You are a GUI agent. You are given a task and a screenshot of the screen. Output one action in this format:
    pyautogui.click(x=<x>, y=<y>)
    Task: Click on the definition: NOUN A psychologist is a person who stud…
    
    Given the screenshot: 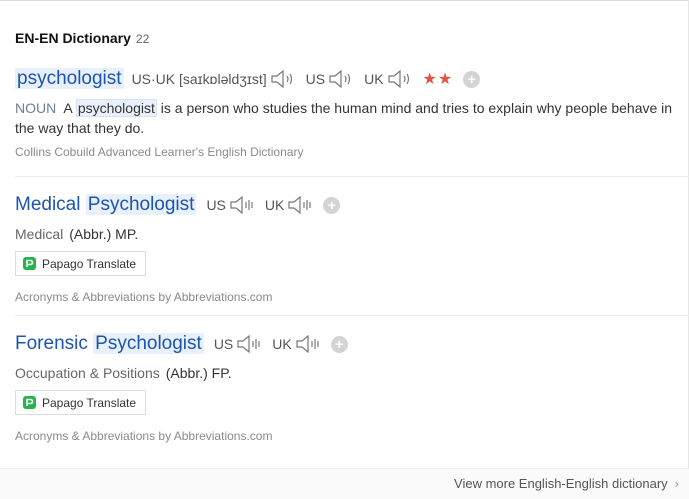 What is the action you would take?
    pyautogui.click(x=345, y=118)
    